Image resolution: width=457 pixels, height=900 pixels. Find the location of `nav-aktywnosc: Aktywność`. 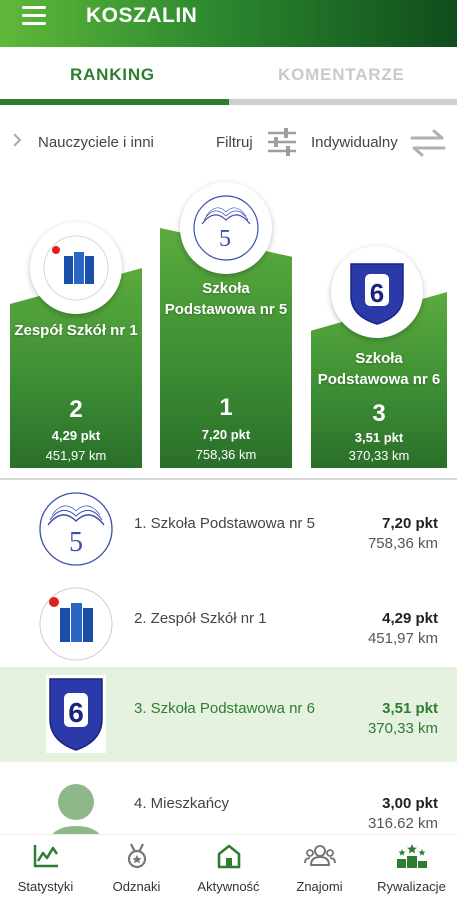

nav-aktywnosc: Aktywność is located at coordinates (228, 867).